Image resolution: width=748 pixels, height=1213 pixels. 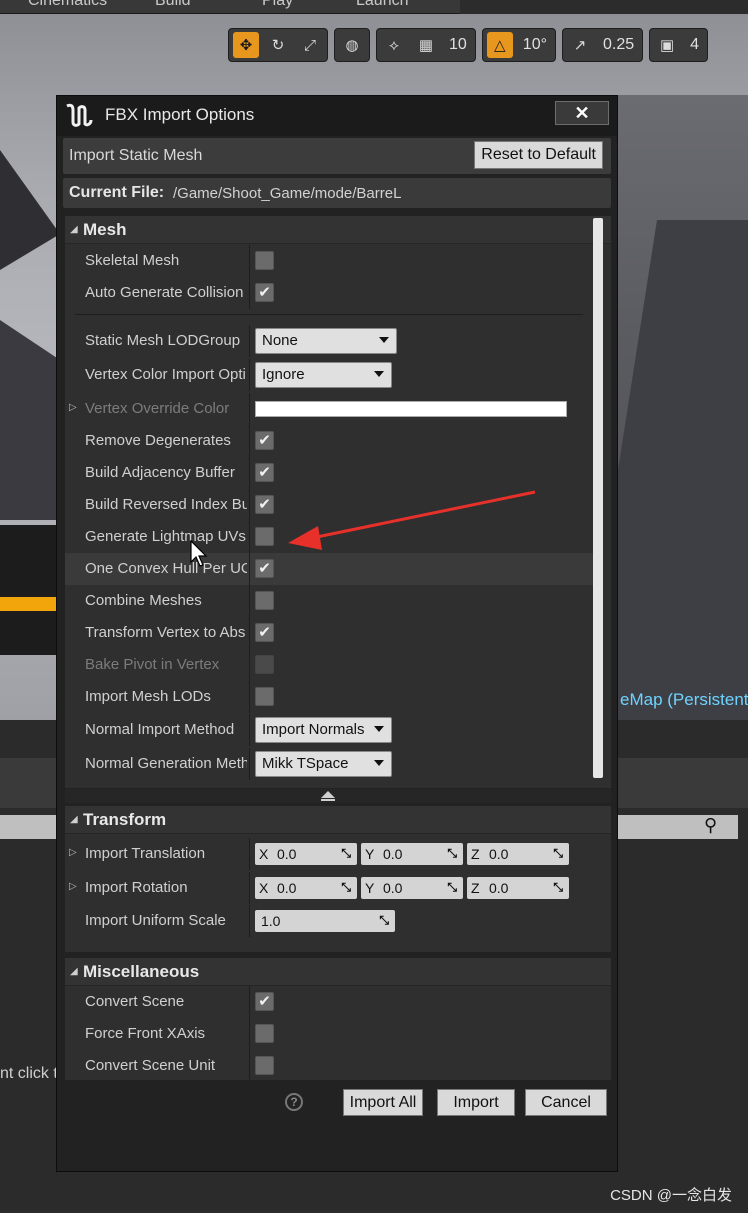 I want to click on collapse-up-icon, so click(x=328, y=794).